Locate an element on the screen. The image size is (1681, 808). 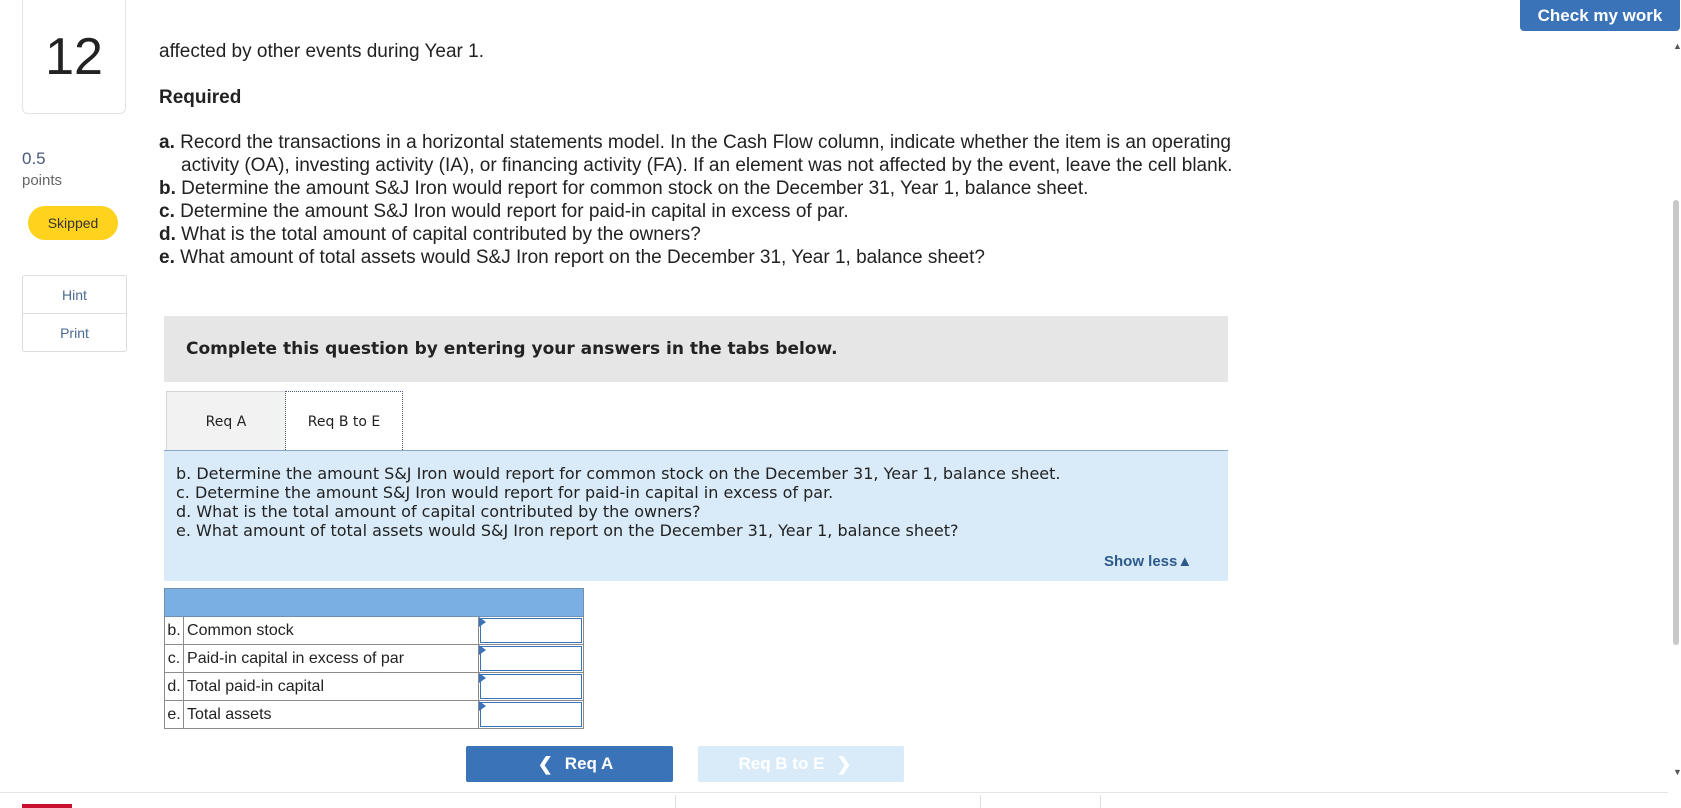
table-header-row is located at coordinates (374, 602).